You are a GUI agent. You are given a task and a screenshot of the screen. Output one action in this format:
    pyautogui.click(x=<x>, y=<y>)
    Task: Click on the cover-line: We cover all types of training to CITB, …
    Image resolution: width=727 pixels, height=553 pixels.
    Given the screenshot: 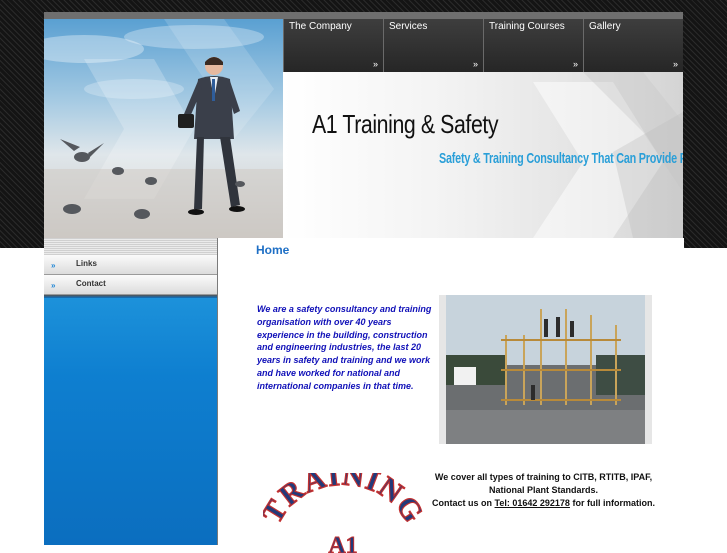 What is the action you would take?
    pyautogui.click(x=543, y=477)
    